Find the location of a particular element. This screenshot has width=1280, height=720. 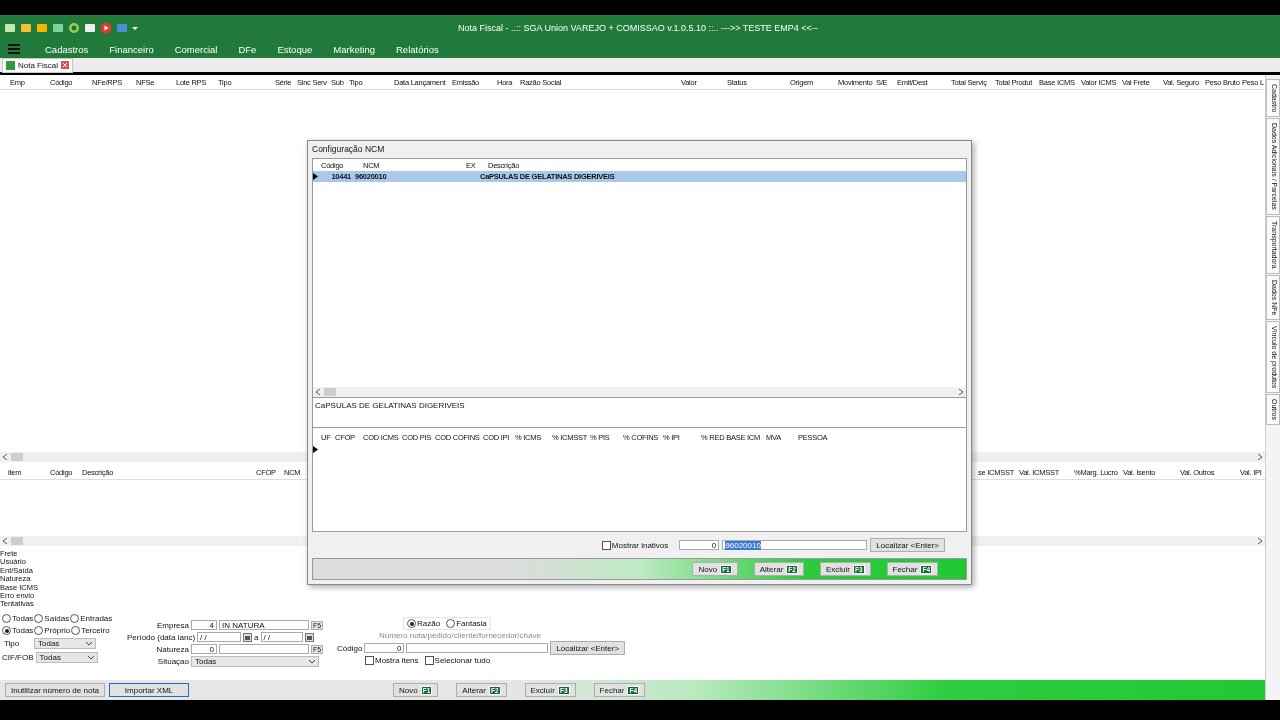

menu-icon is located at coordinates (14, 49).